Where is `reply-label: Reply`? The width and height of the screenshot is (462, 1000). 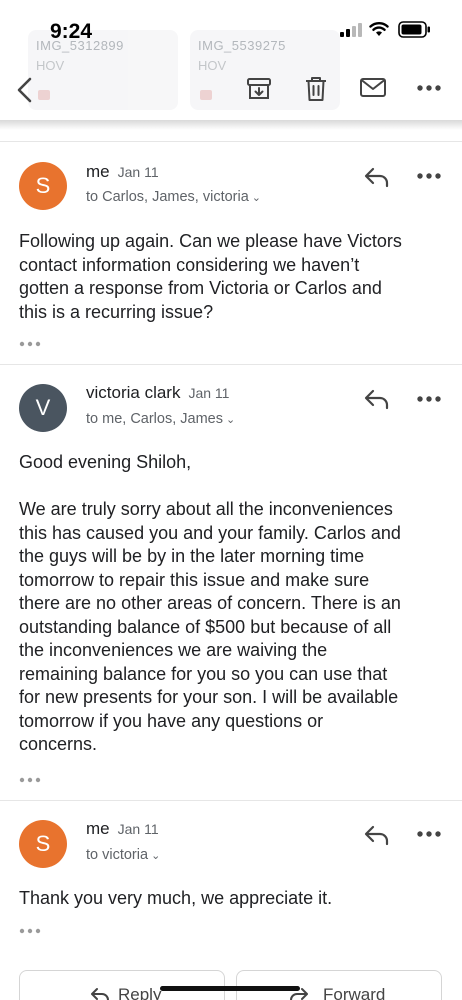 reply-label: Reply is located at coordinates (140, 992).